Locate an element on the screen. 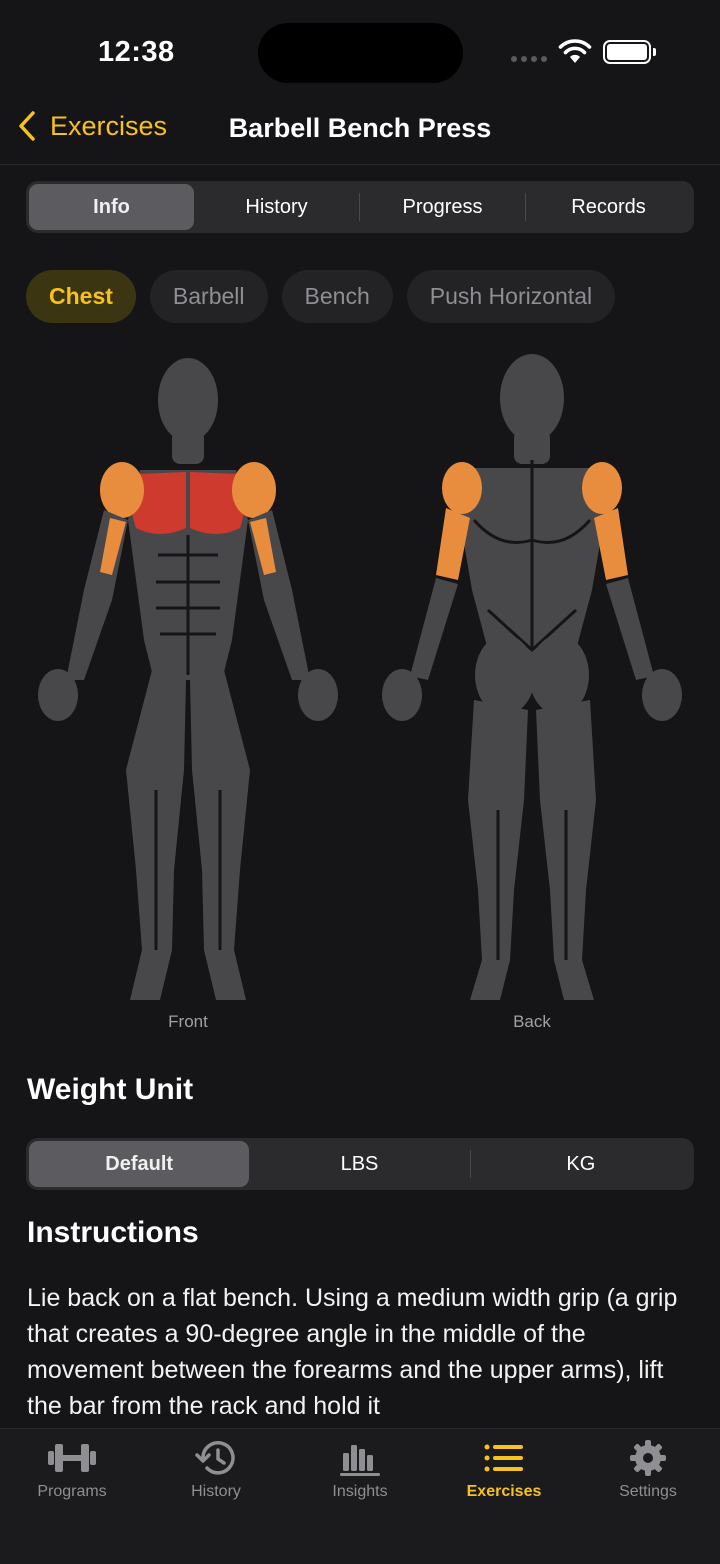 The width and height of the screenshot is (720, 1564). instructions-heading: Instructions is located at coordinates (113, 1232).